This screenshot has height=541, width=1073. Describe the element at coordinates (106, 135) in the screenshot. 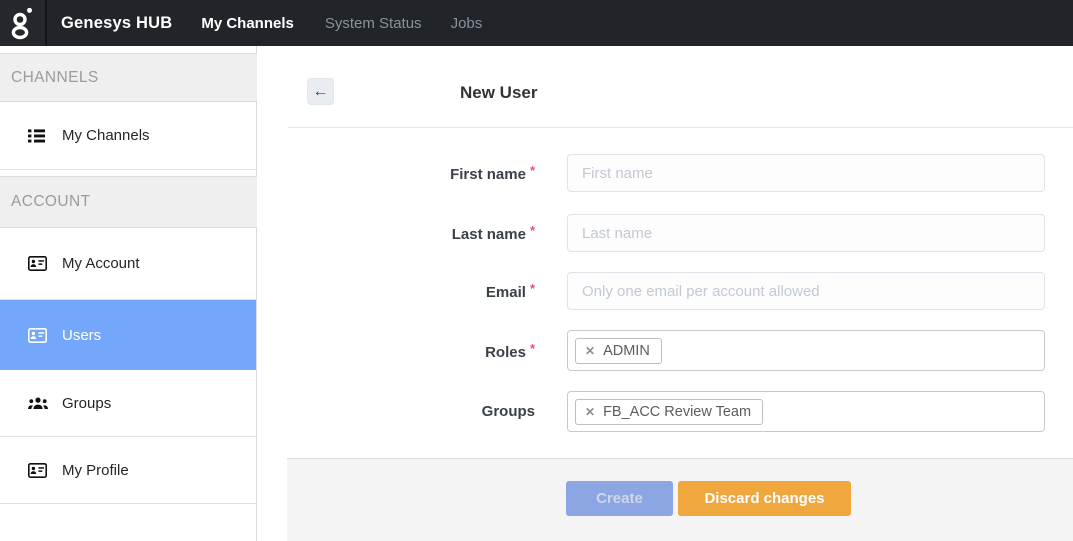

I see `sidebar-item-label: My Channels` at that location.